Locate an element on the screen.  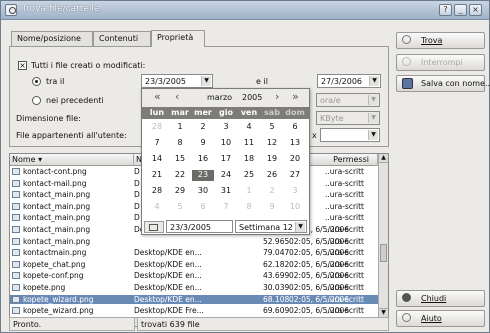
scroll-down-arrow: ▼ is located at coordinates (383, 312).